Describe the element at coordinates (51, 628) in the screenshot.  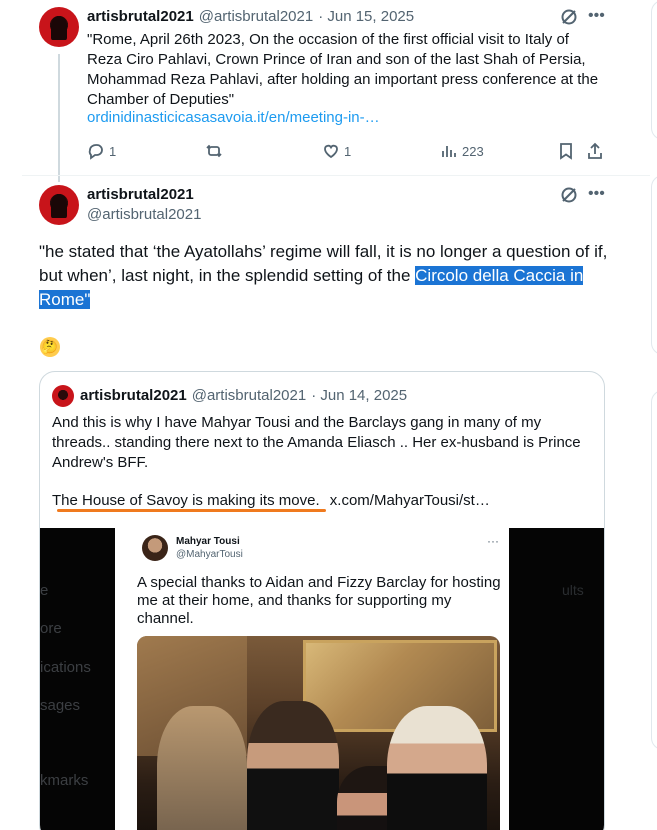
I see `ghost-nav-item: ore` at that location.